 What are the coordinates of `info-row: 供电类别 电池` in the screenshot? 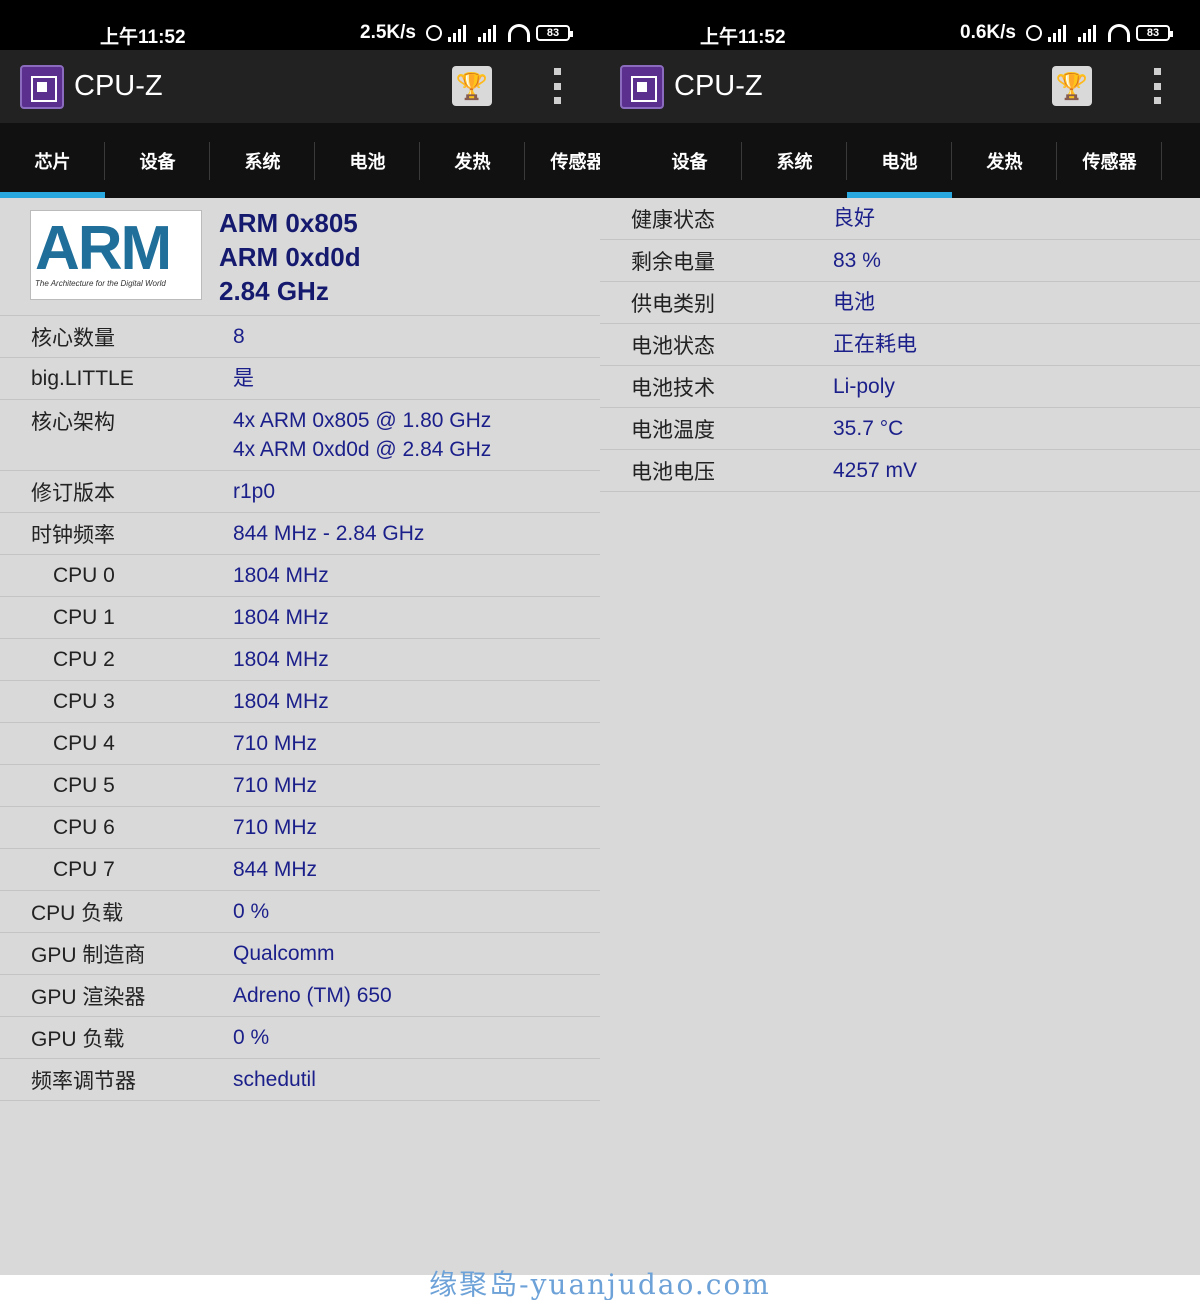 It's located at (900, 303).